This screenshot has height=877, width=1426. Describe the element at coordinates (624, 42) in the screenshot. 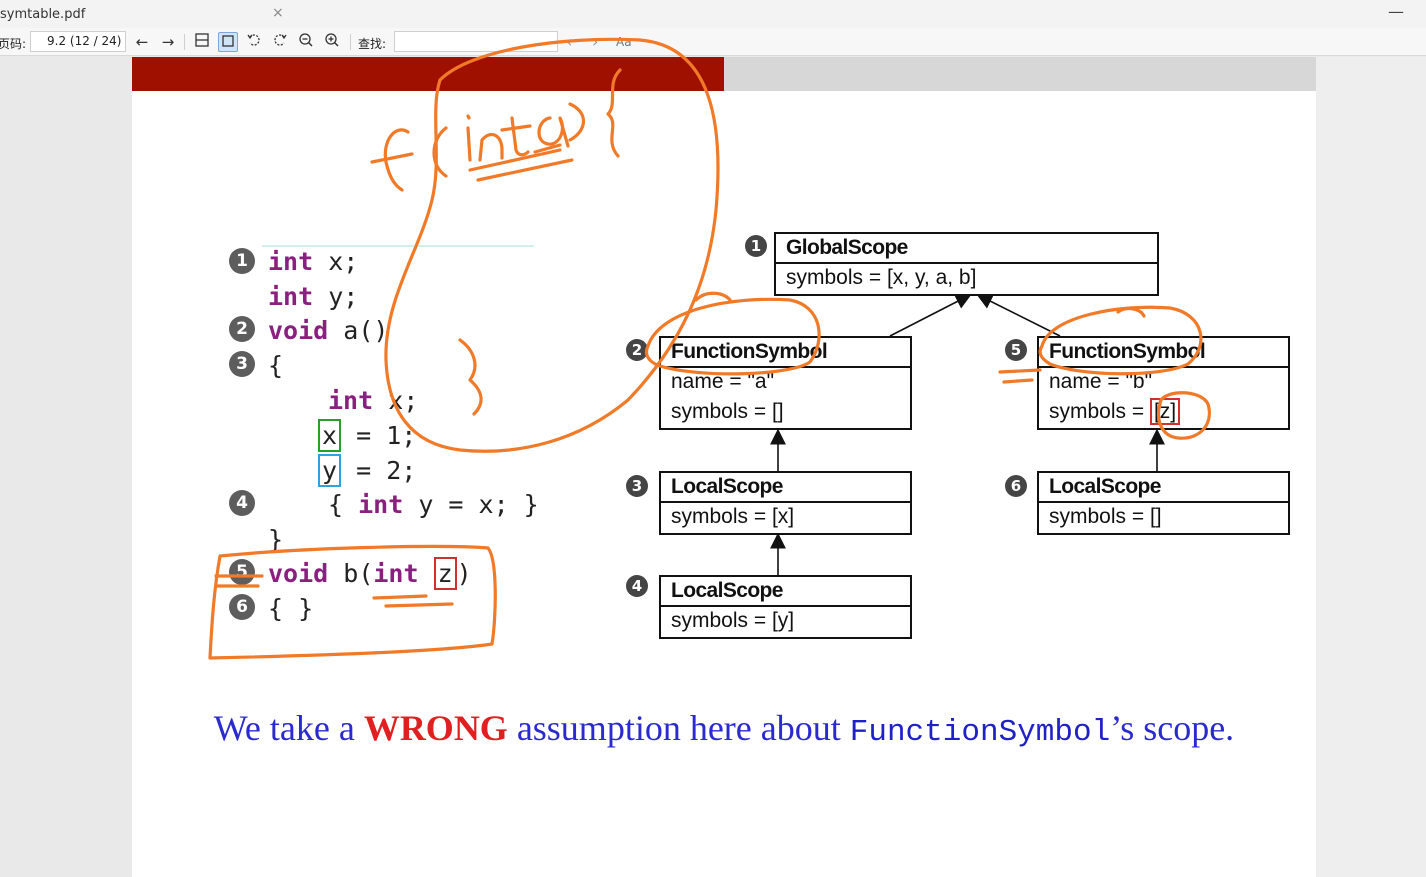

I see `match-case-toggle: Aa` at that location.